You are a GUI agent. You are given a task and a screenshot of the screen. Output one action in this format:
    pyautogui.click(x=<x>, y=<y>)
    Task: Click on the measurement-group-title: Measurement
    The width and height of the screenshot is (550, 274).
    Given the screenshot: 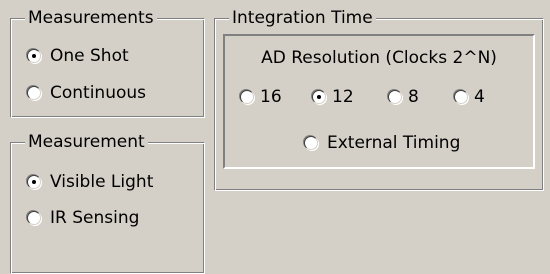 What is the action you would take?
    pyautogui.click(x=86, y=142)
    